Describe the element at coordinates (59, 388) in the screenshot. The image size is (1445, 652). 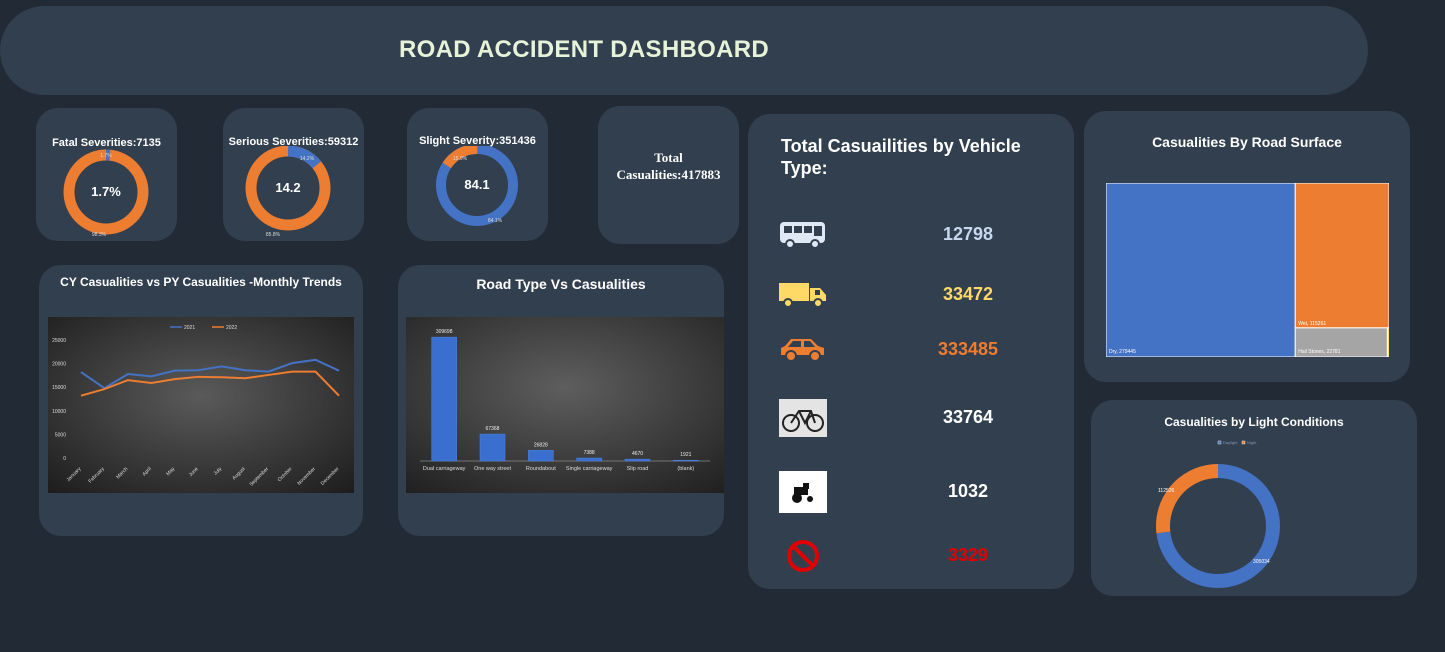
I see `y-tick-label: 15000` at that location.